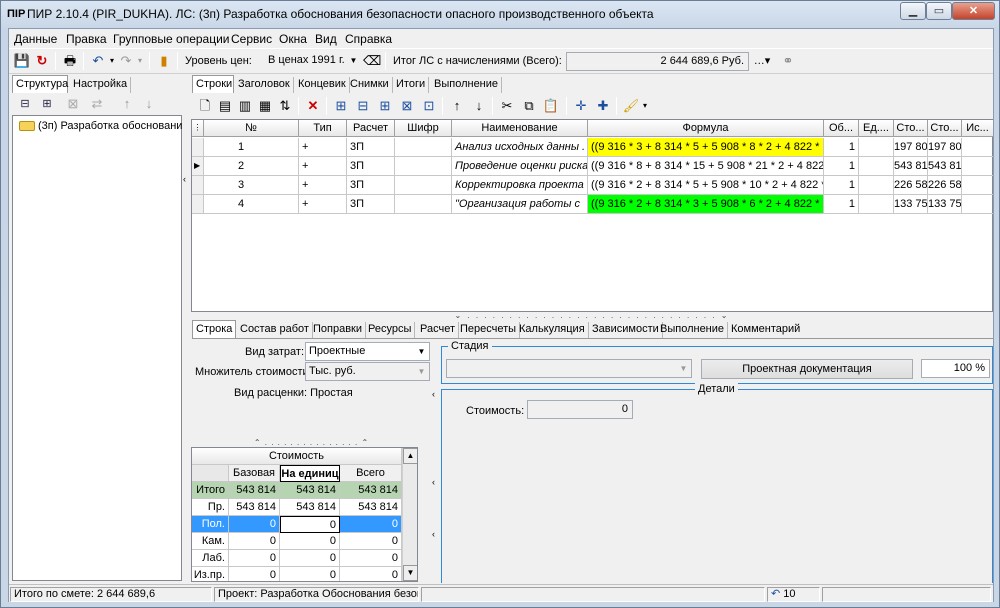 This screenshot has height=608, width=1000. Describe the element at coordinates (198, 166) in the screenshot. I see `current-row-indicator-icon: ▶` at that location.